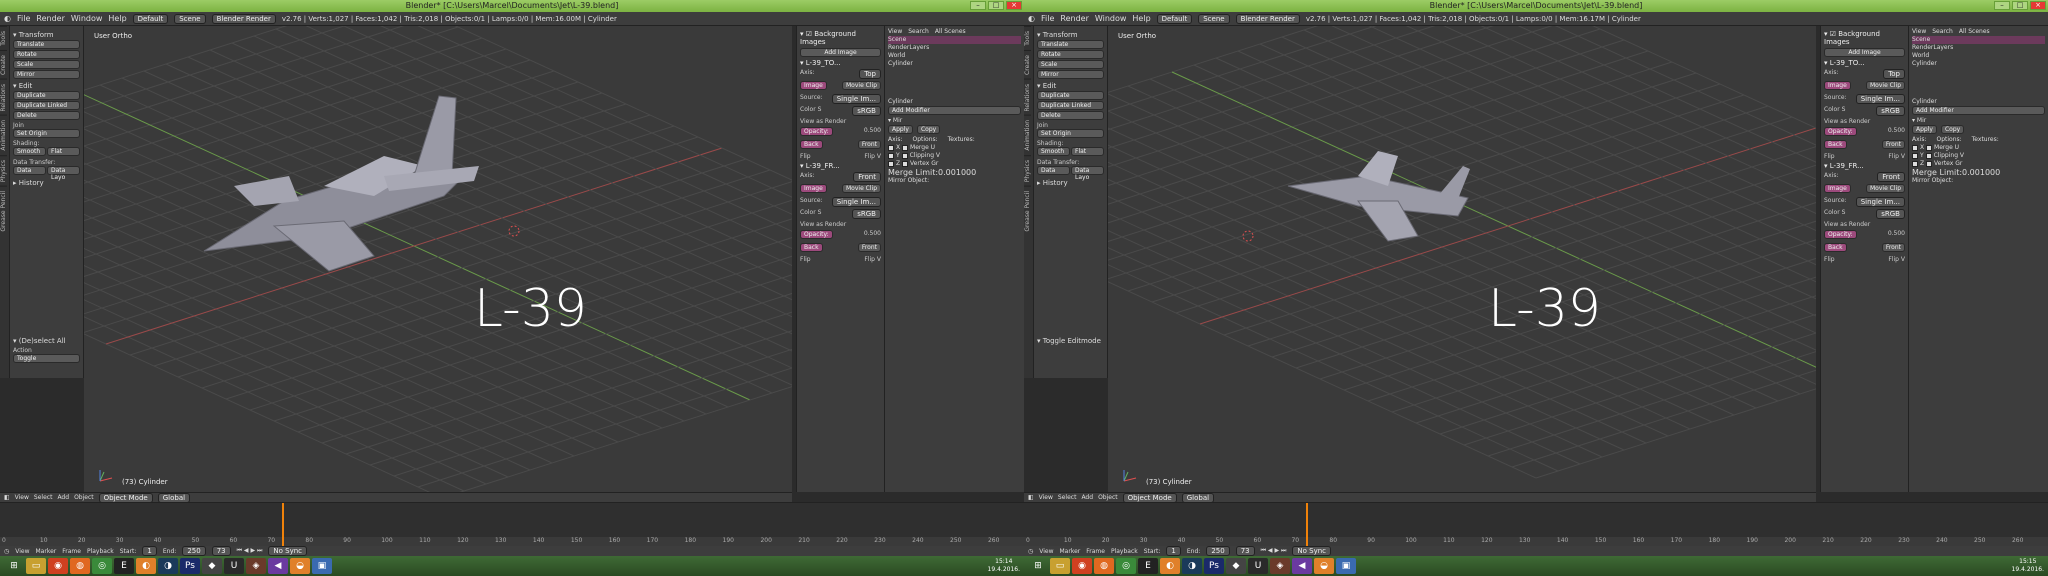 The image size is (2048, 576). What do you see at coordinates (63, 497) in the screenshot?
I see `header-menu-add: Add` at bounding box center [63, 497].